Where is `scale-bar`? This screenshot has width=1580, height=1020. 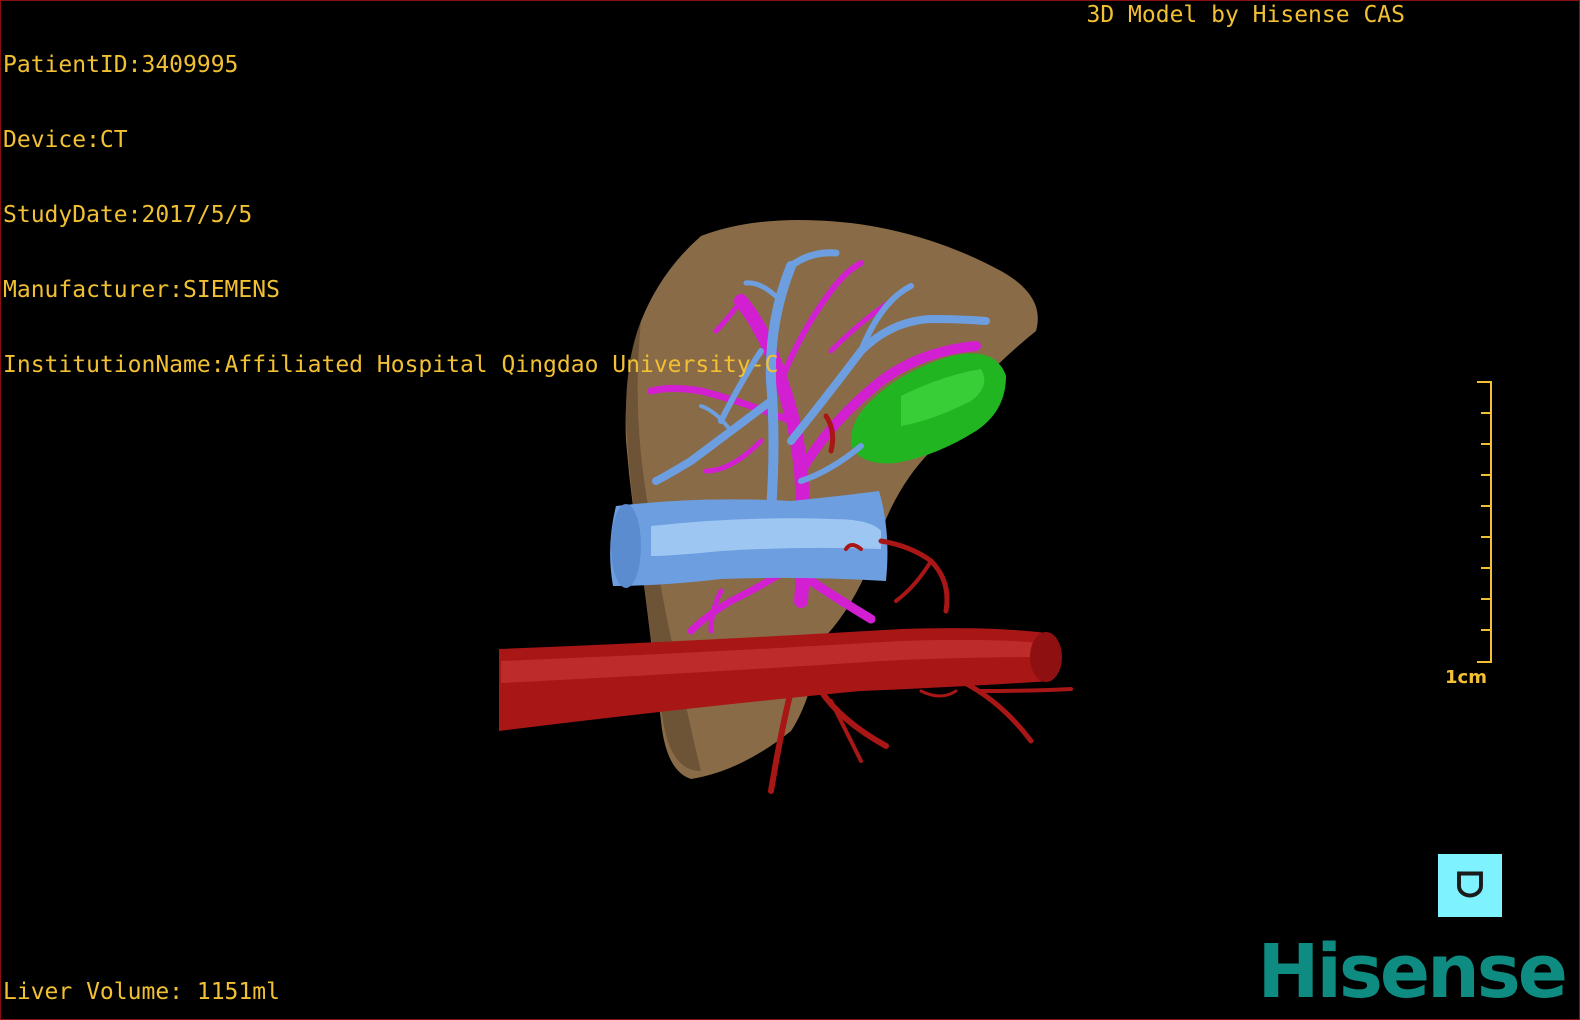
scale-bar is located at coordinates (1484, 522).